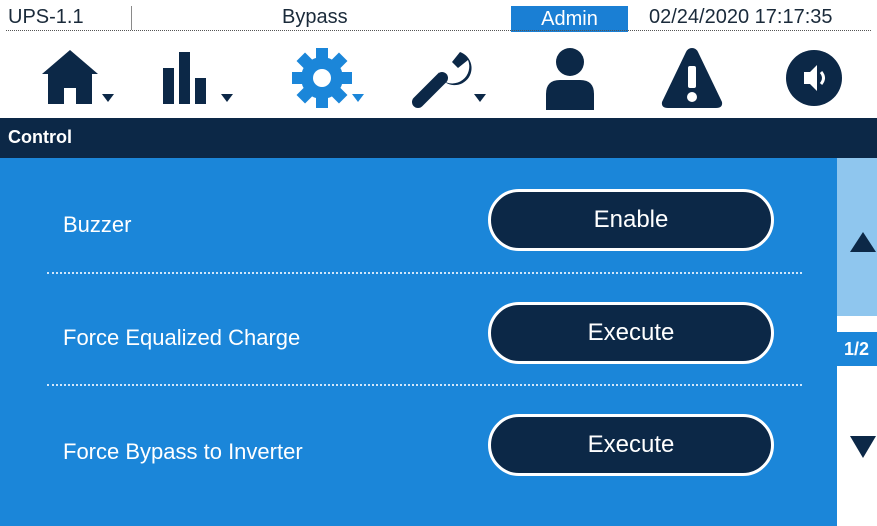 The image size is (877, 526). I want to click on section-title: Control, so click(40, 137).